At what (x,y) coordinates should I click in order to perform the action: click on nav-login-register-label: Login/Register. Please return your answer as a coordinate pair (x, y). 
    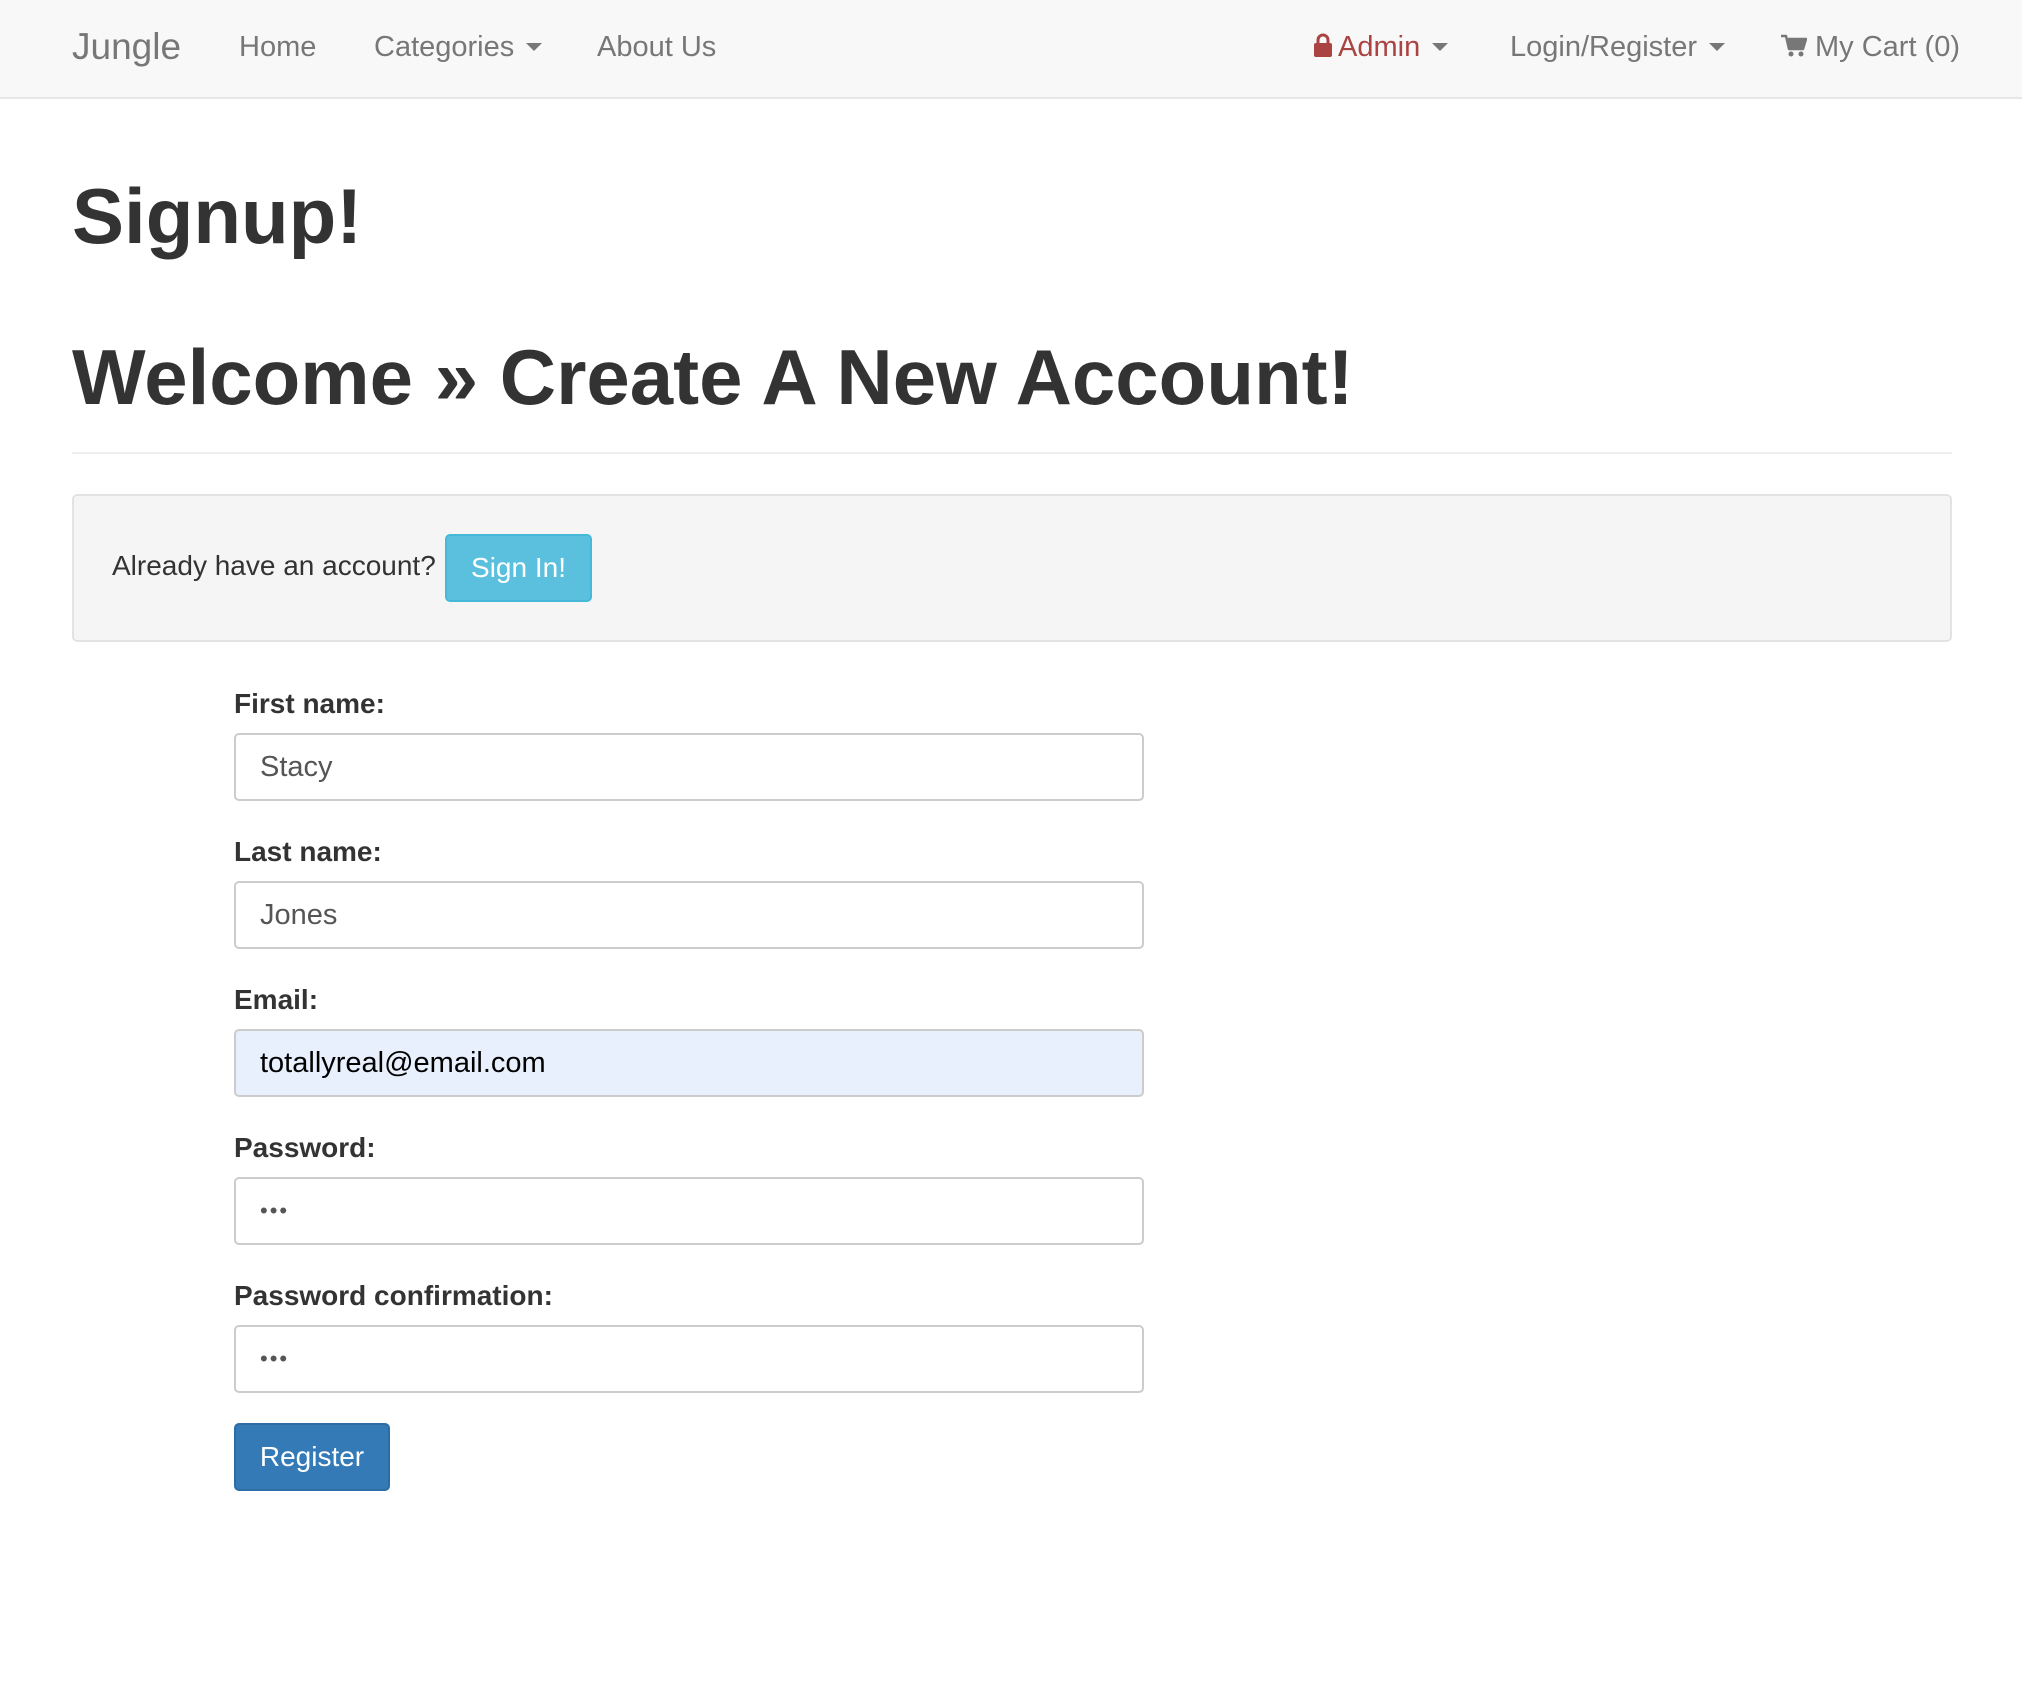
    Looking at the image, I should click on (1603, 47).